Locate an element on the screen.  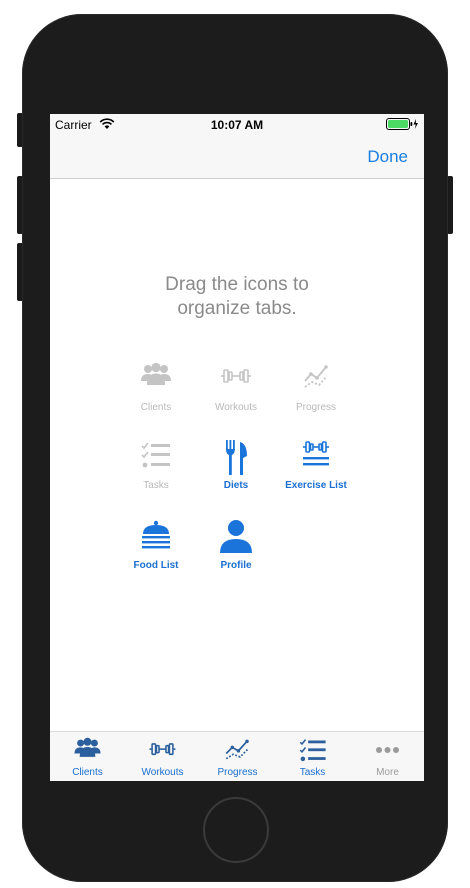
customize-item-label: Tasks is located at coordinates (156, 485).